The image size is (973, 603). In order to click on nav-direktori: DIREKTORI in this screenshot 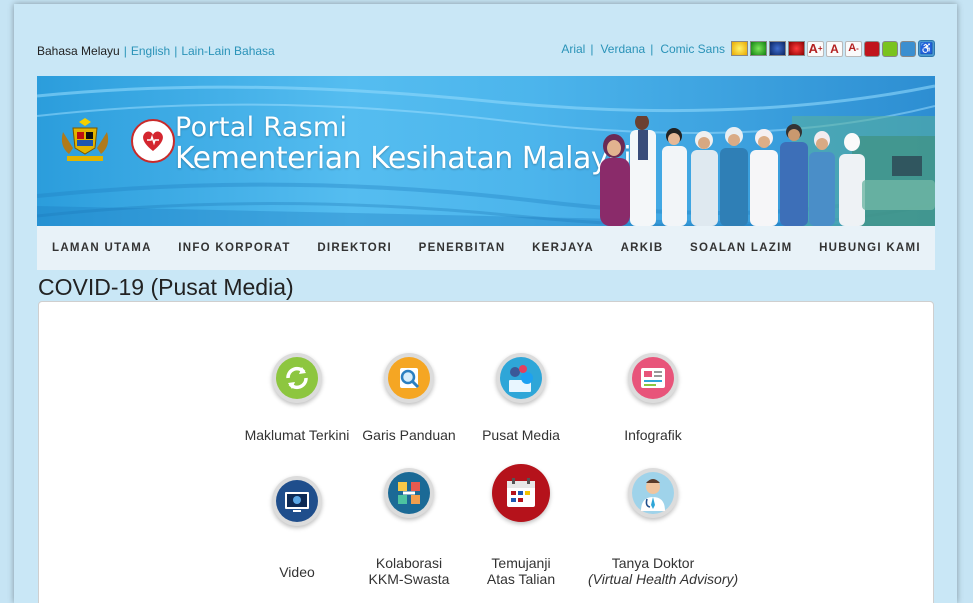, I will do `click(354, 248)`.